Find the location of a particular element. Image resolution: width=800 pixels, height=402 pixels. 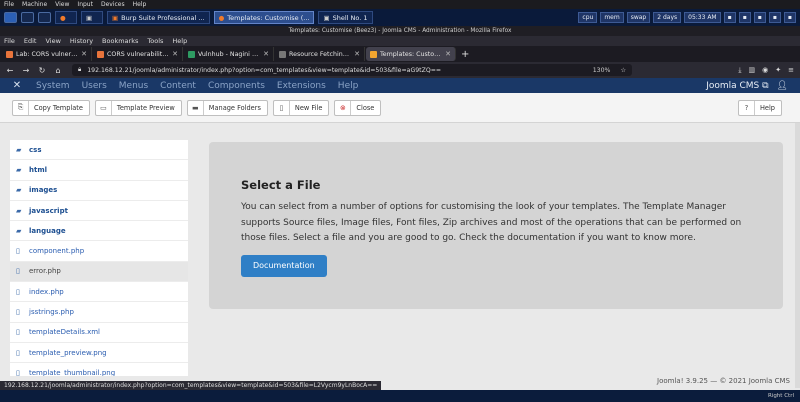

tray-chip: mem is located at coordinates (612, 17).